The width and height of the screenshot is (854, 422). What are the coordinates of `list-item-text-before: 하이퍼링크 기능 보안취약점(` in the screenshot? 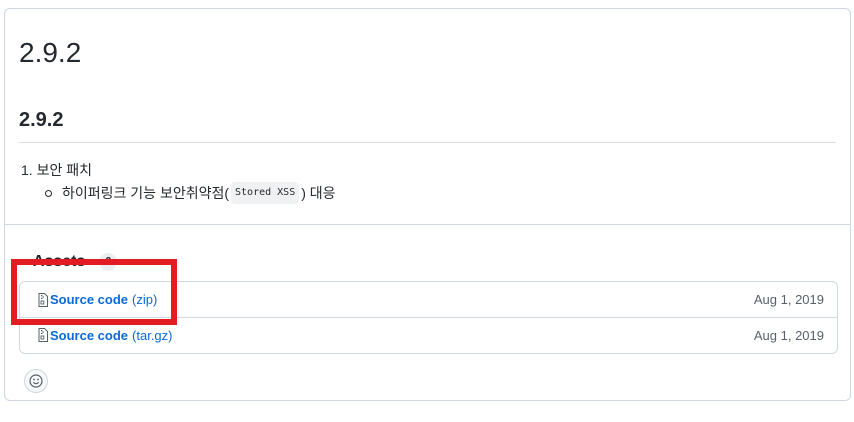 It's located at (146, 193).